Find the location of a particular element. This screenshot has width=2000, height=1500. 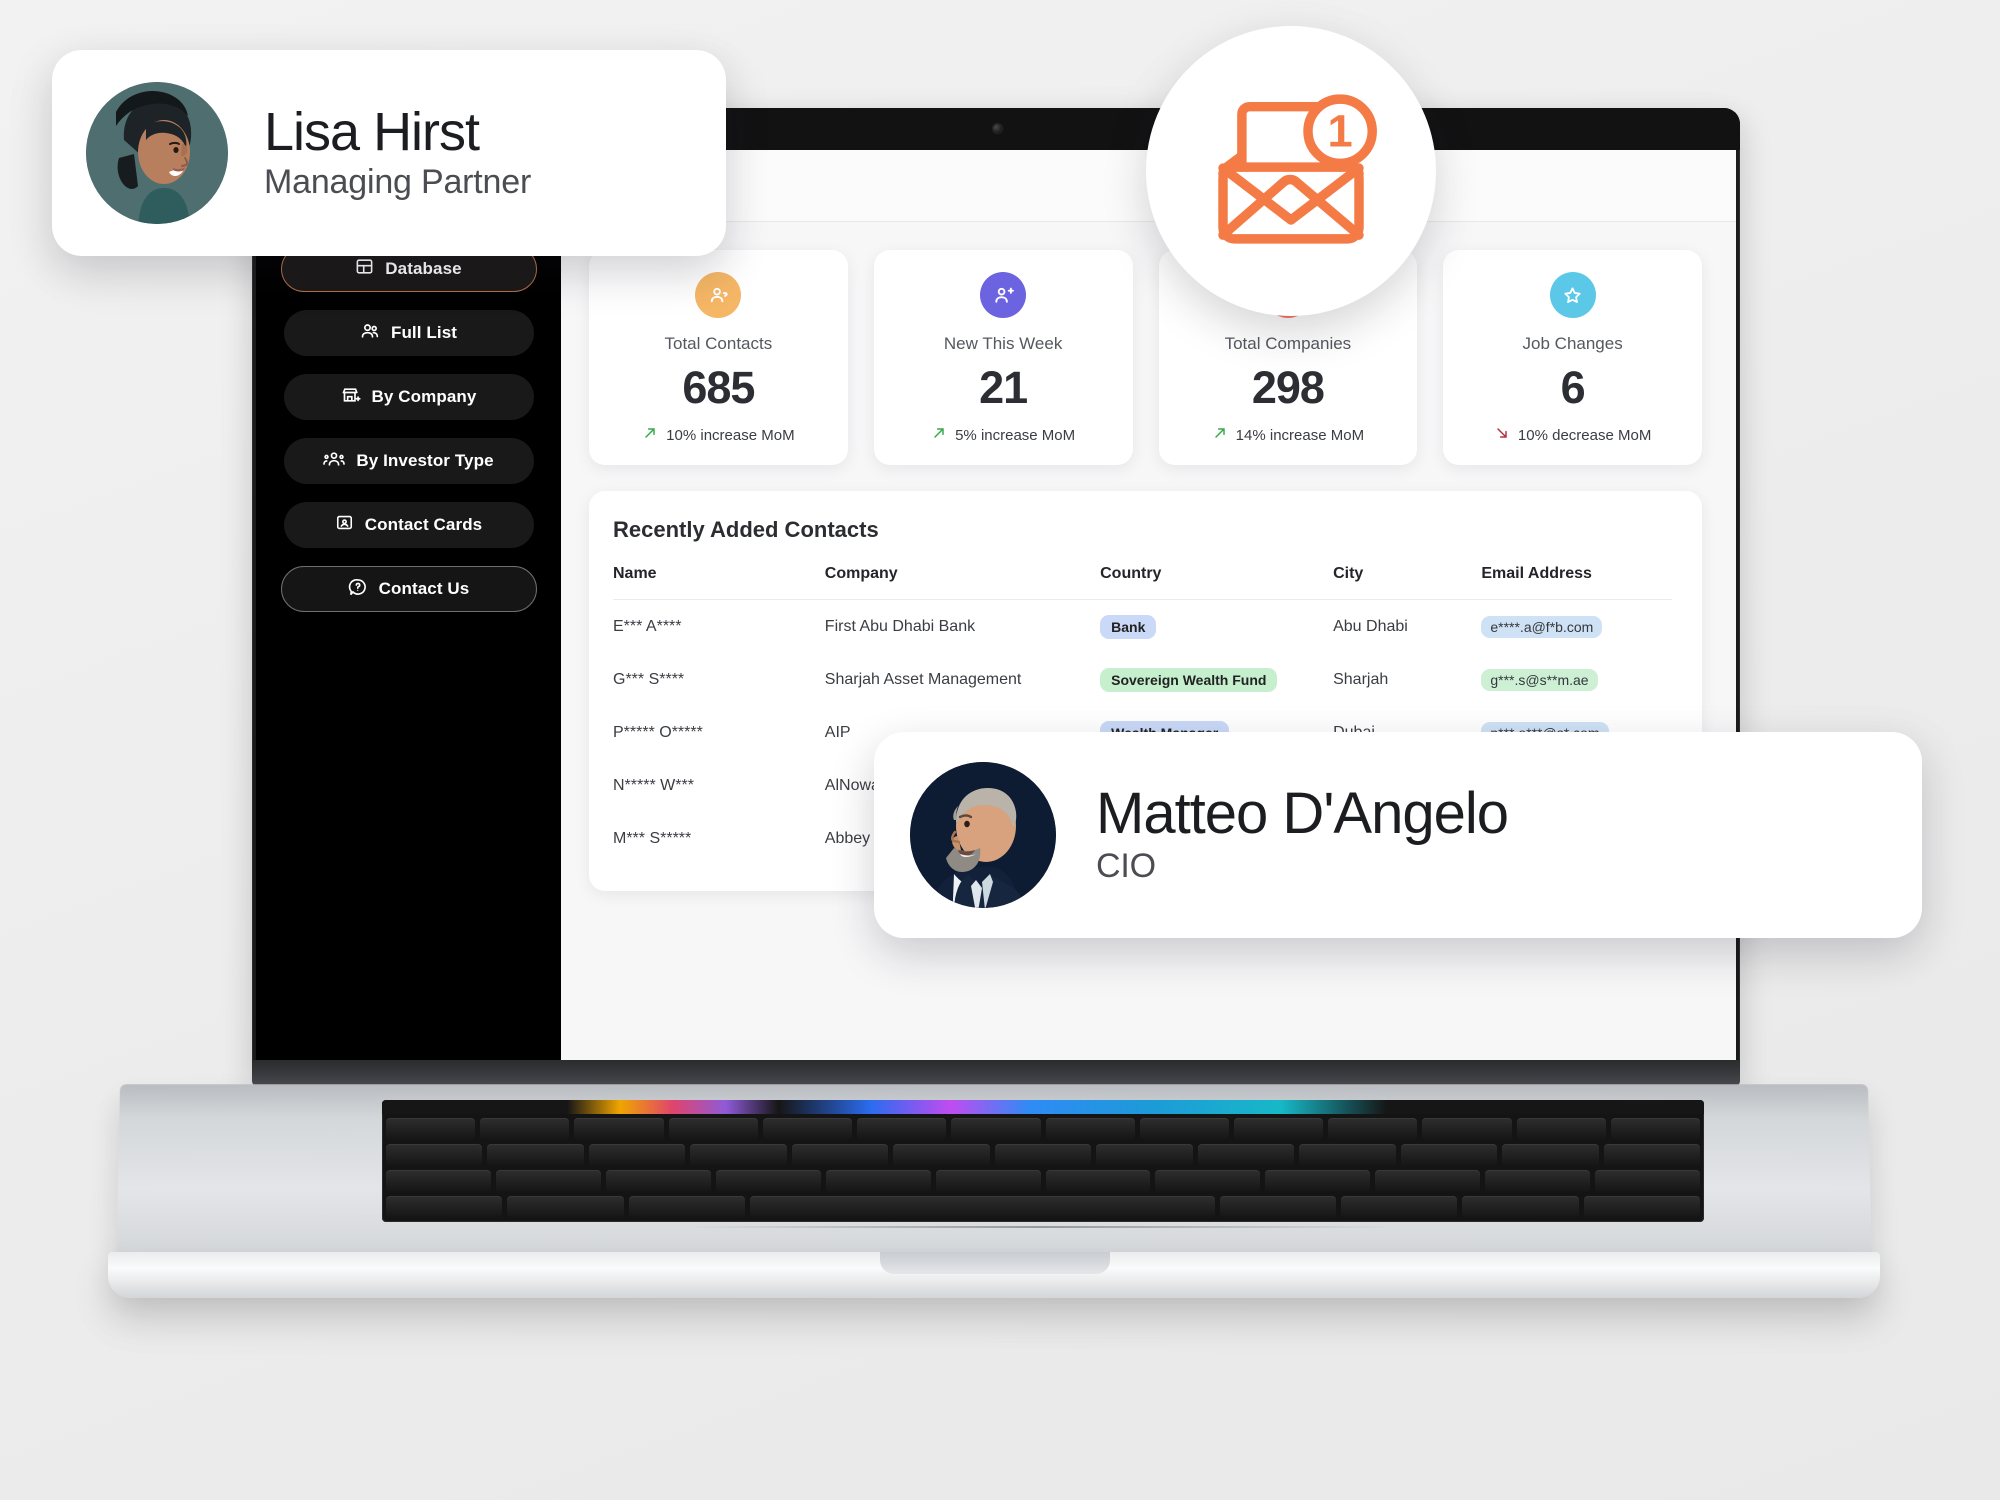

stat-card-new-this-week: New This Week 21 5% increase MoM is located at coordinates (1003, 358).